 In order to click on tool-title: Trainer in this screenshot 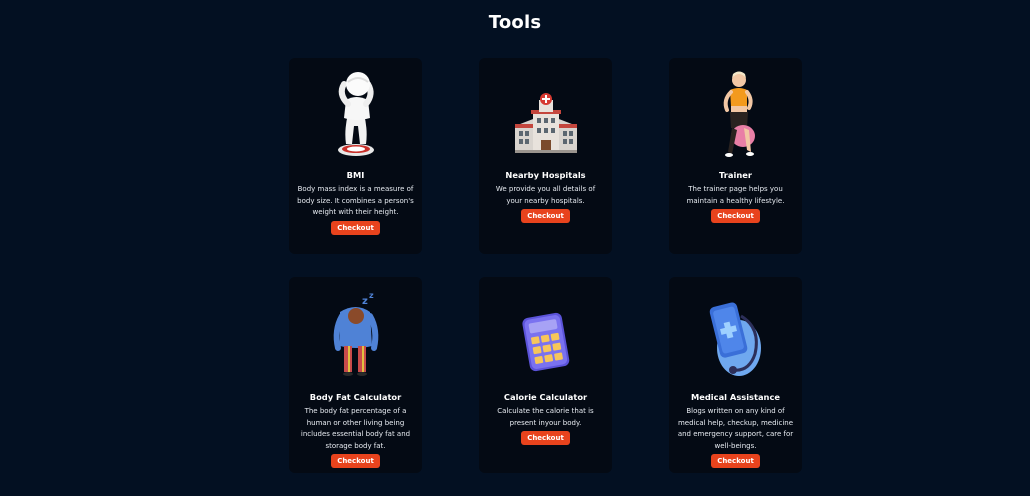, I will do `click(735, 175)`.